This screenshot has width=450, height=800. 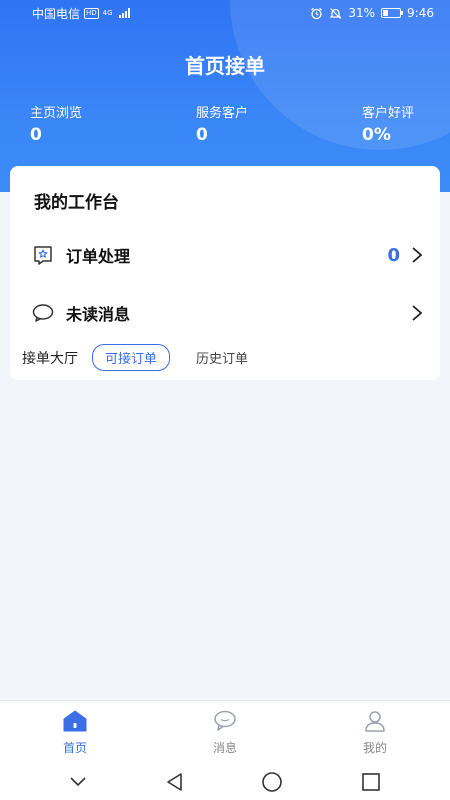 I want to click on stat-rating: 客户好评 0%, so click(x=388, y=123).